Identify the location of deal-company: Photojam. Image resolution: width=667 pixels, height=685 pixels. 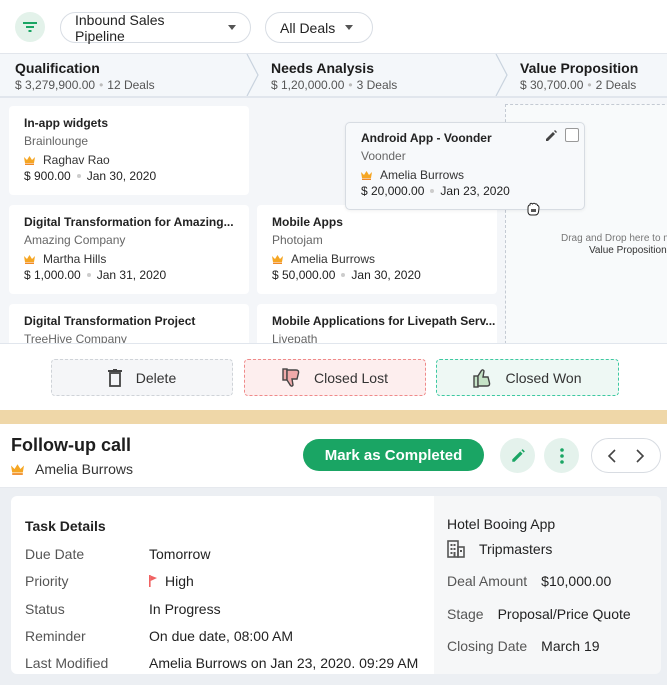
(297, 240).